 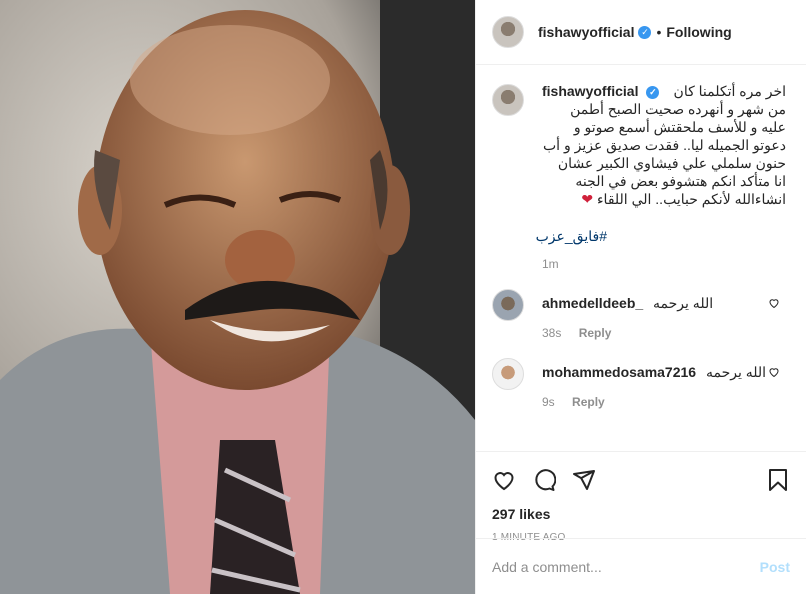 I want to click on caption-username: fishawyofficial ✓, so click(x=601, y=91).